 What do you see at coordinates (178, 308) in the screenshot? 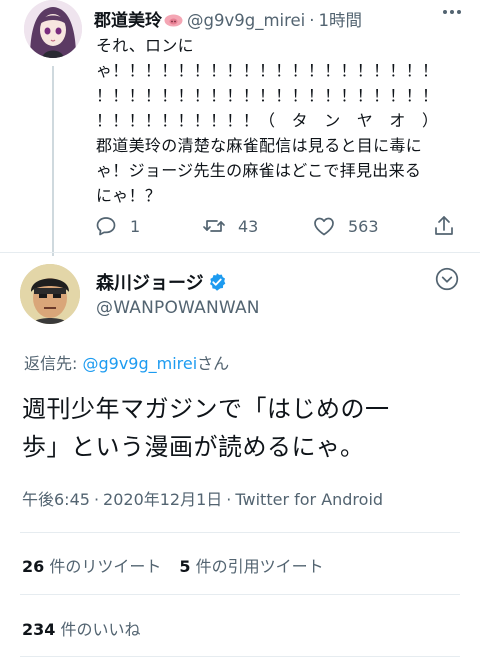
I see `main-author-handle: @WANPOWANWAN` at bounding box center [178, 308].